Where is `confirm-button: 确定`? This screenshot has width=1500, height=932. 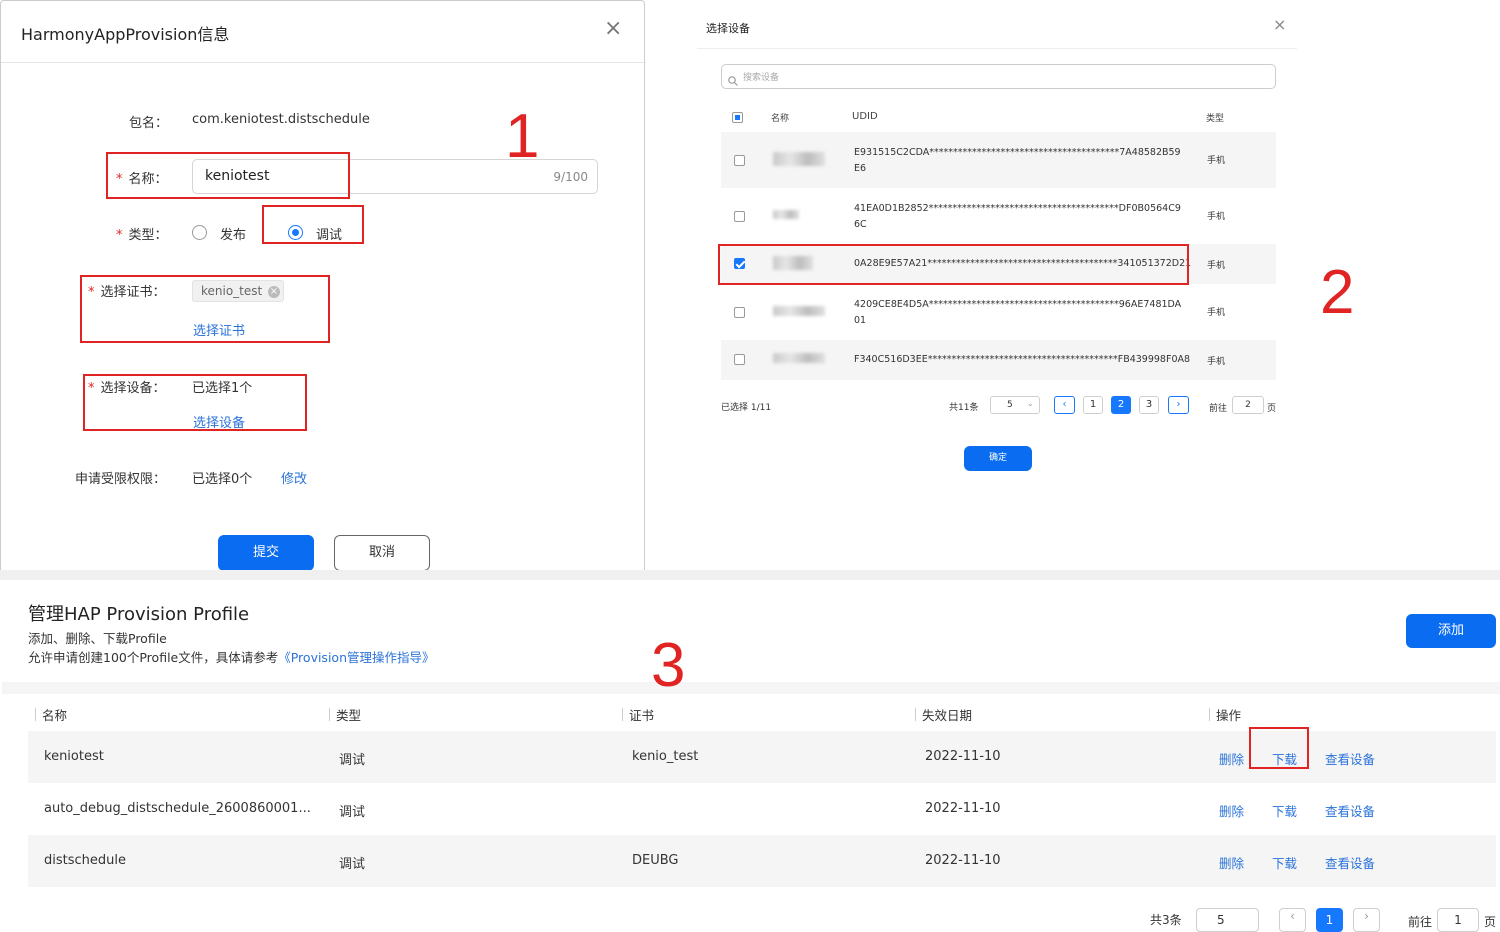
confirm-button: 确定 is located at coordinates (998, 458).